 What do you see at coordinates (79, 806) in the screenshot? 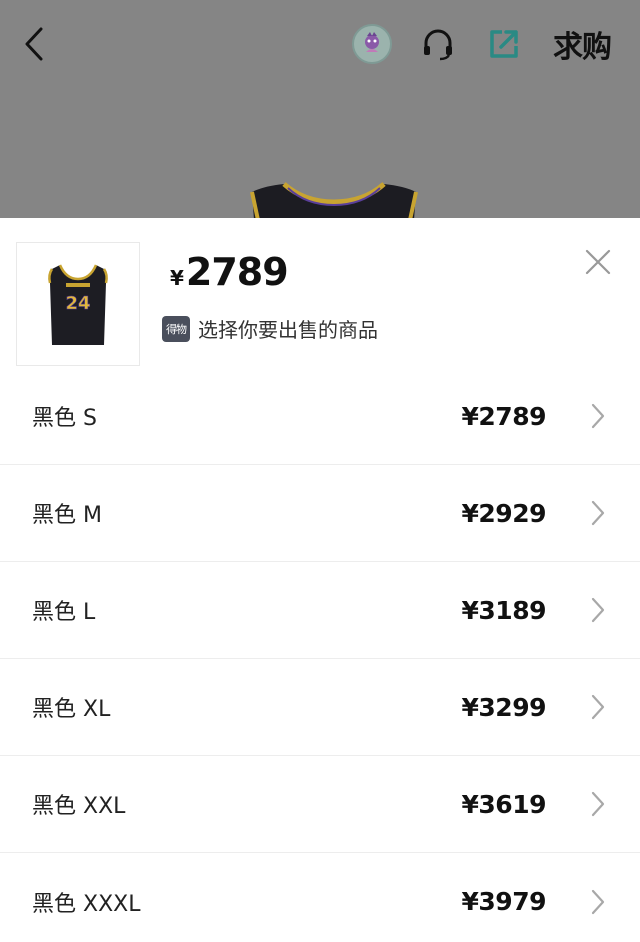
I see `size-label: 黑色 XXL` at bounding box center [79, 806].